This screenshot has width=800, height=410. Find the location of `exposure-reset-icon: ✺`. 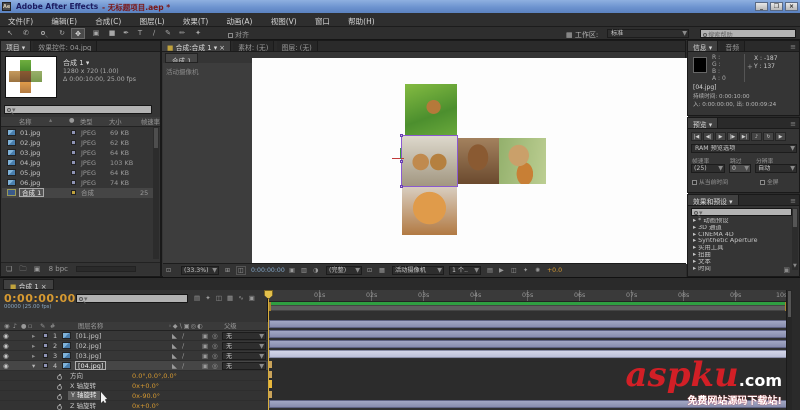

exposure-reset-icon: ✺ is located at coordinates (537, 270).